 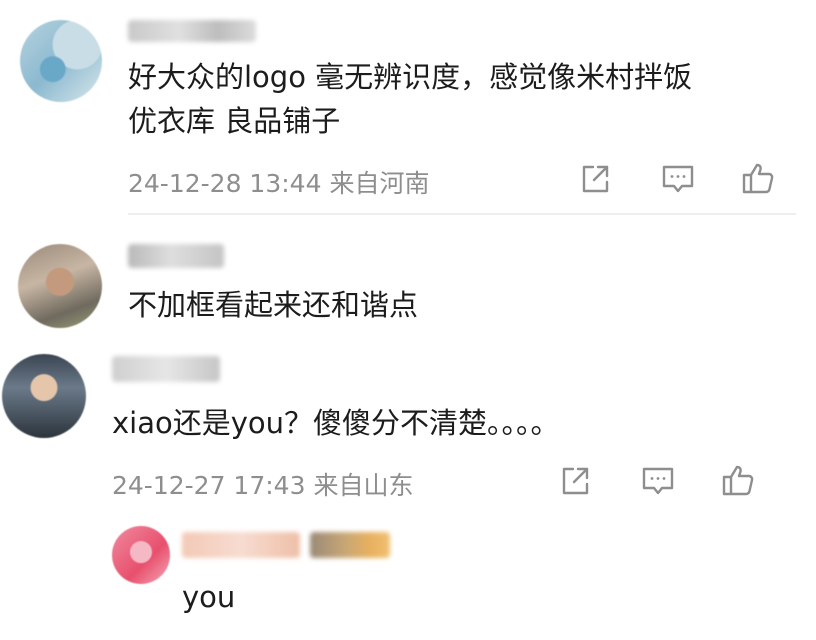 I want to click on comment-text-line-1: 好大众的logo 毫无辨识度，感觉像米村拌饭, so click(x=410, y=77).